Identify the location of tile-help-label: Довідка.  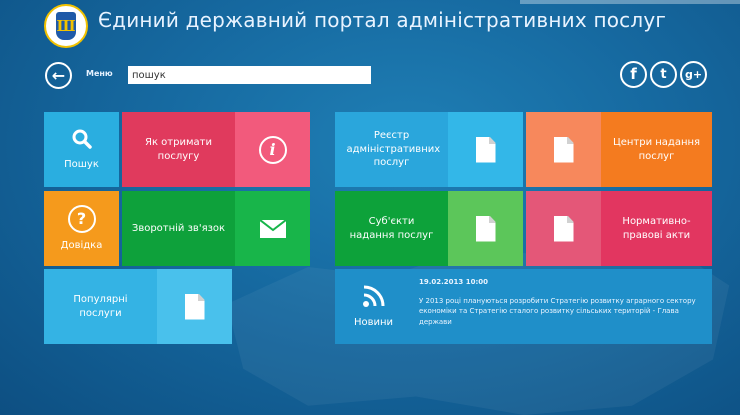
(81, 245).